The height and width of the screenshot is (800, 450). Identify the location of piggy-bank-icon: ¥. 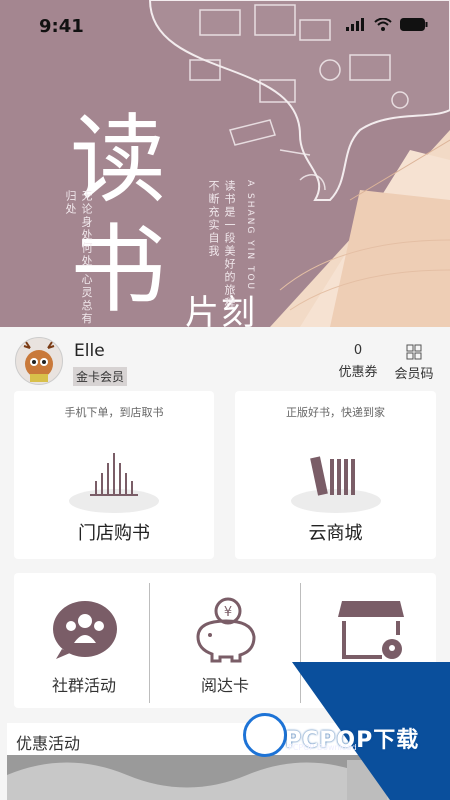
(226, 630).